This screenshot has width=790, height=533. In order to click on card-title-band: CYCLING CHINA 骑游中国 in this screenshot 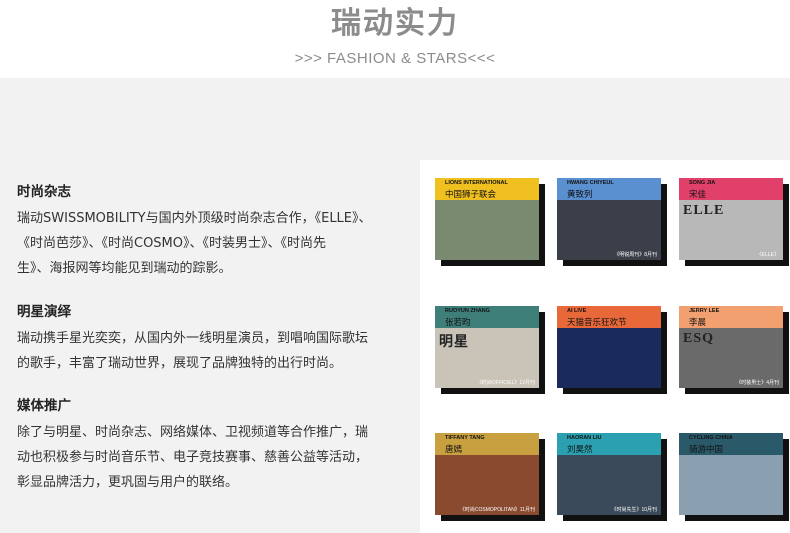, I will do `click(731, 444)`.